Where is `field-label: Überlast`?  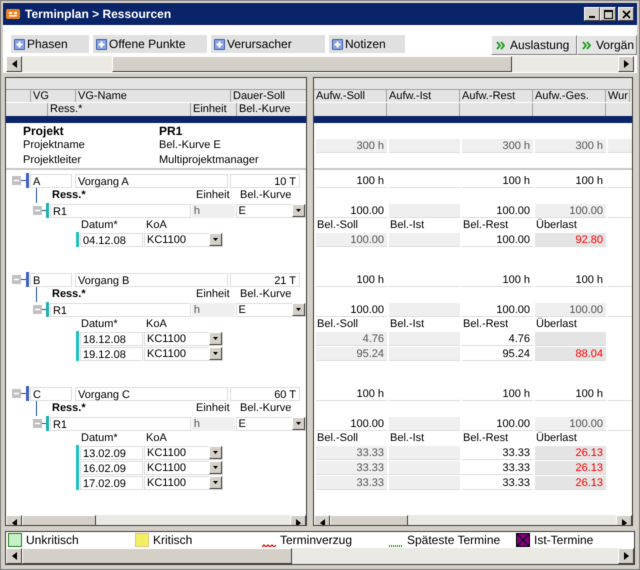 field-label: Überlast is located at coordinates (556, 225).